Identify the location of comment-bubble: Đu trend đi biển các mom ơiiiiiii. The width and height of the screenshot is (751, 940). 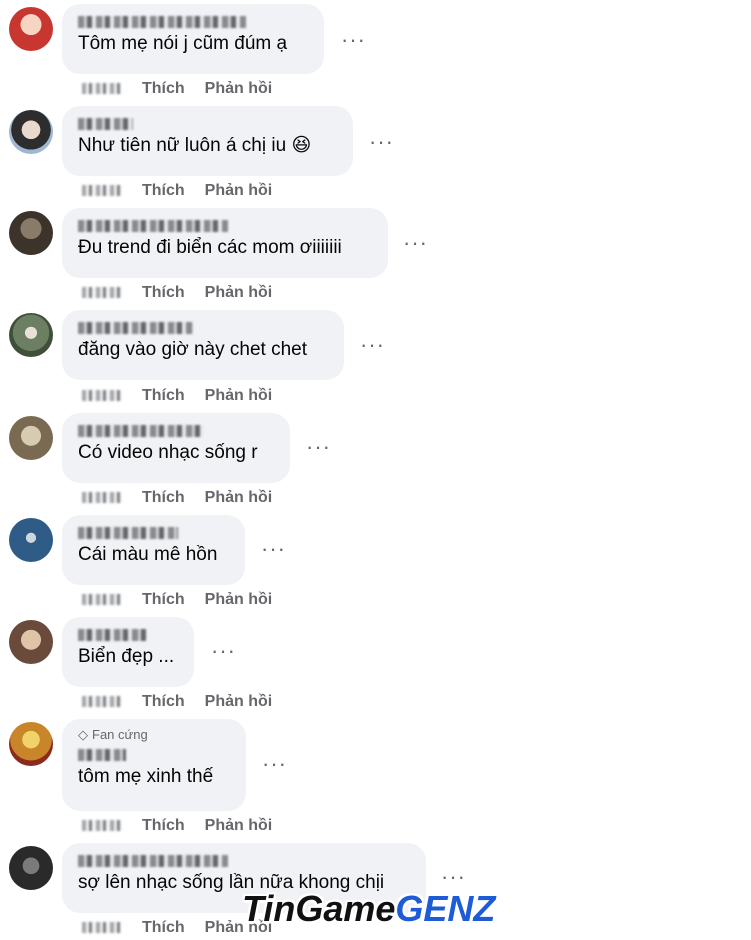
(225, 243).